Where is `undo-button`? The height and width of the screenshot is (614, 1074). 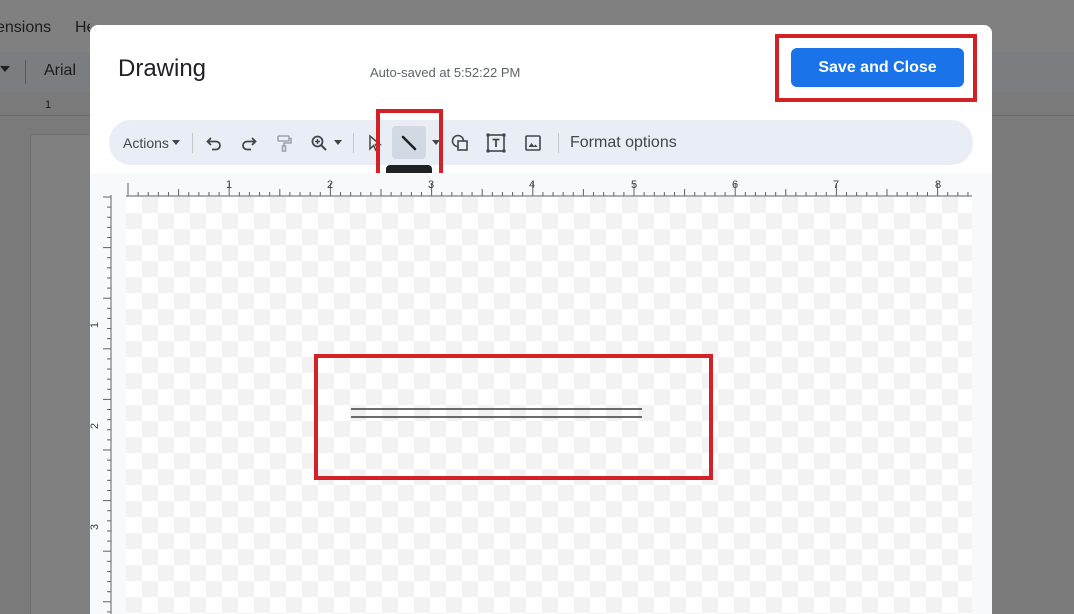
undo-button is located at coordinates (214, 142).